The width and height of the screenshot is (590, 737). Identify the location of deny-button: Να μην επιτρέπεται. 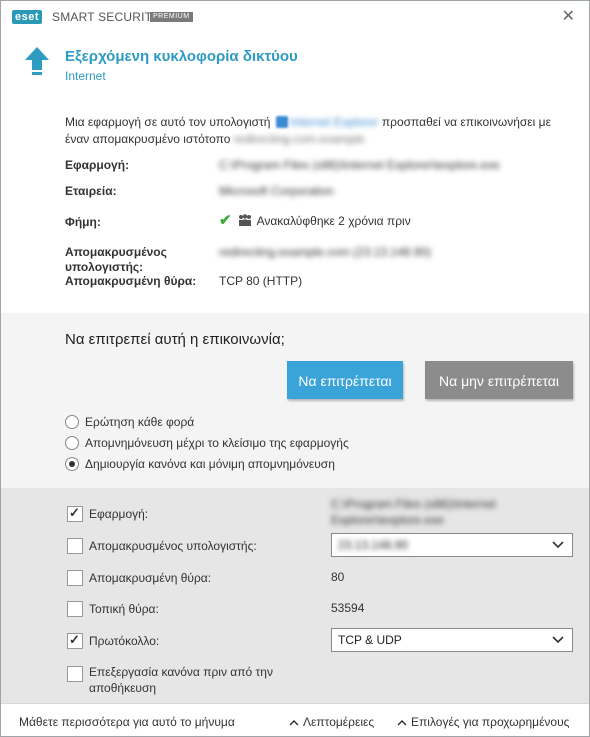
(499, 380).